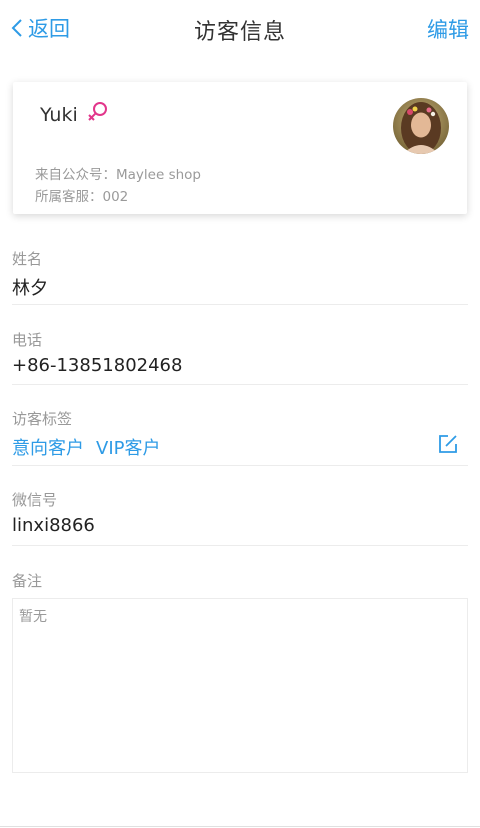  Describe the element at coordinates (118, 175) in the screenshot. I see `source-account-text: 来自公众号：Maylee shop` at that location.